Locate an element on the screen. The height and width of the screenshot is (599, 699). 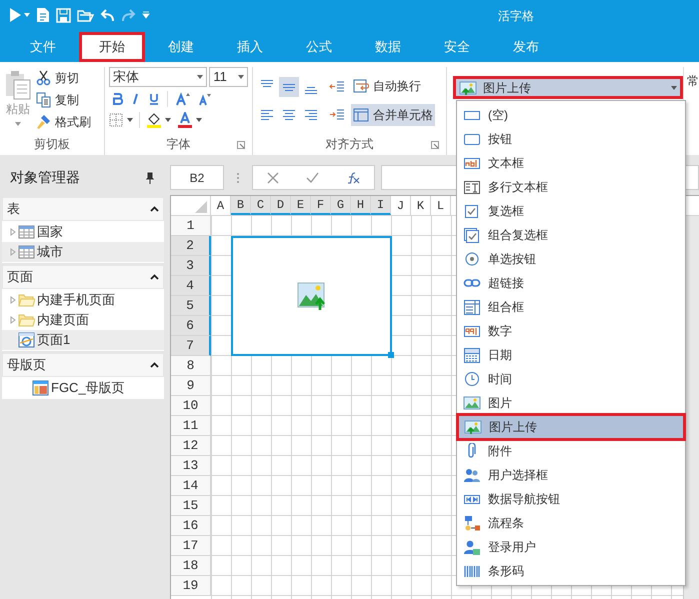
scissors-icon is located at coordinates (43, 78).